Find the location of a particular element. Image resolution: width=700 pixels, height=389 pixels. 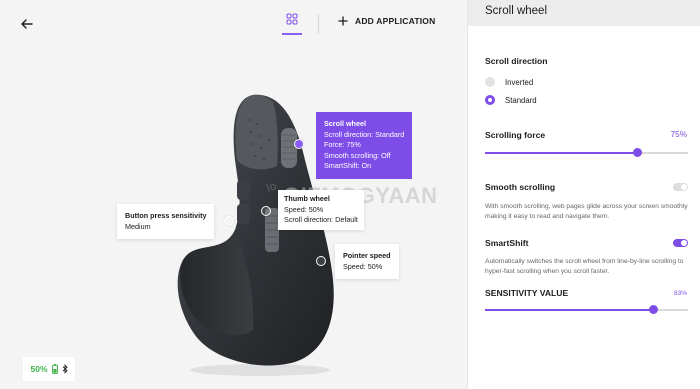

back-button is located at coordinates (27, 24).